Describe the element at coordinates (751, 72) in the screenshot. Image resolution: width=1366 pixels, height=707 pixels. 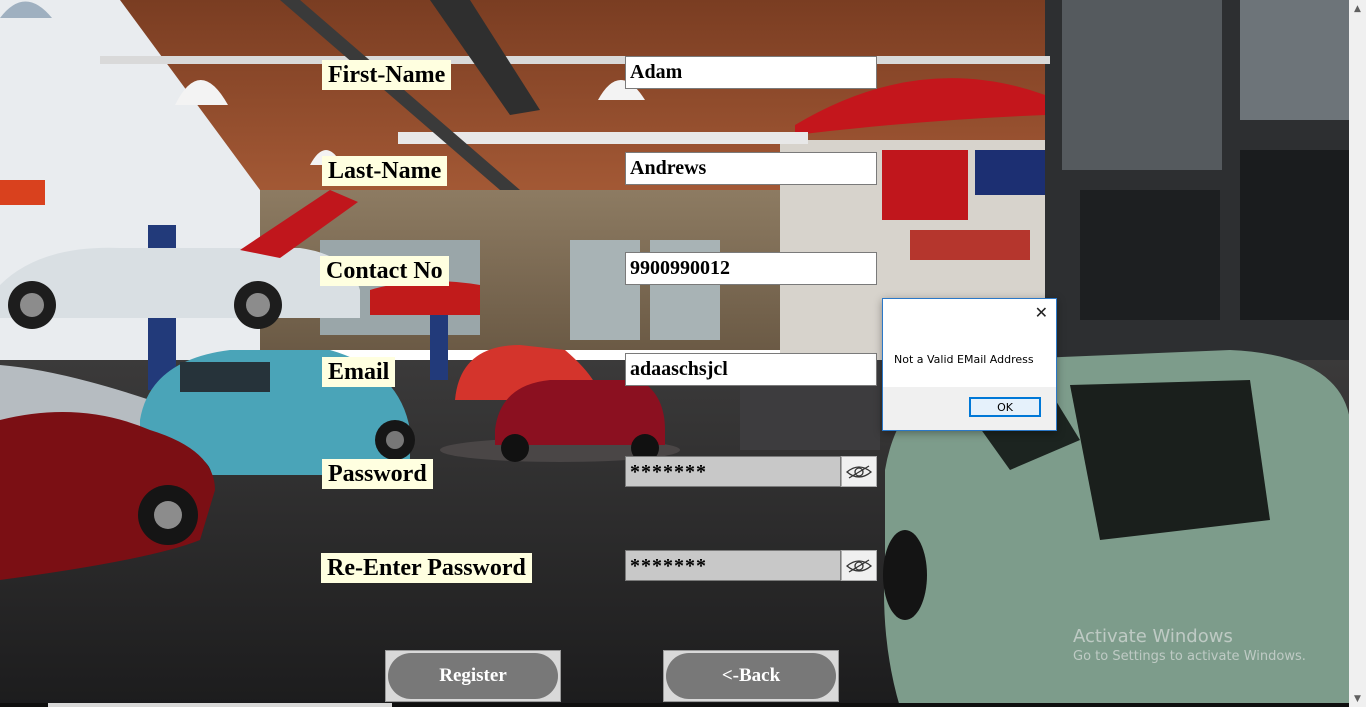
I see `first-name-field: Adam` at that location.